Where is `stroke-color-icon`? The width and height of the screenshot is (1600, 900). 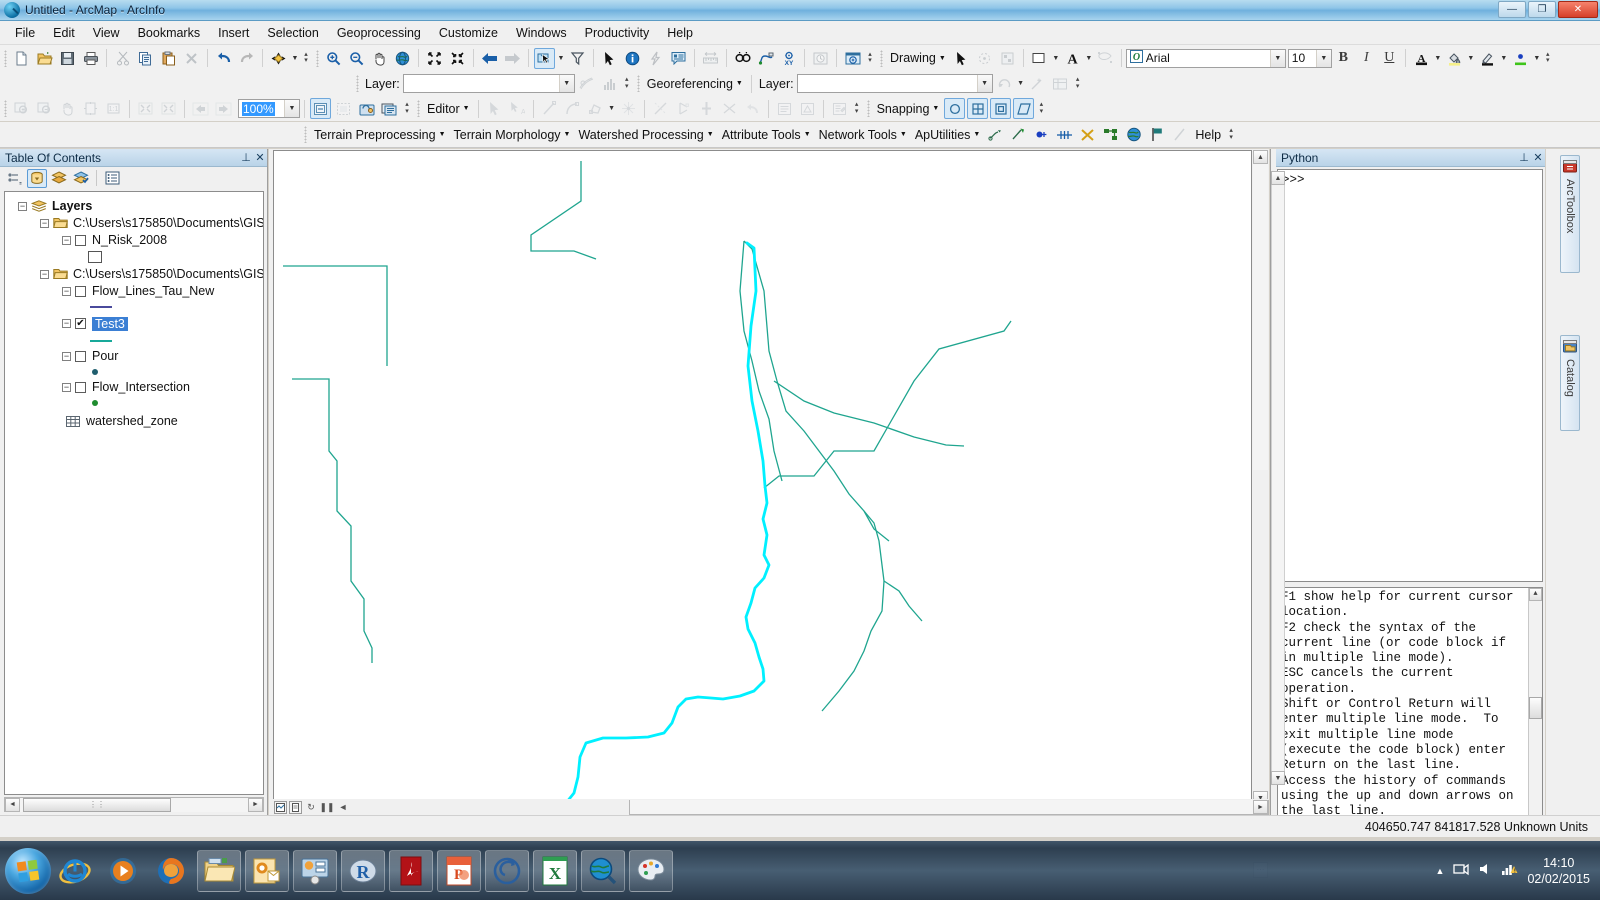 stroke-color-icon is located at coordinates (1487, 58).